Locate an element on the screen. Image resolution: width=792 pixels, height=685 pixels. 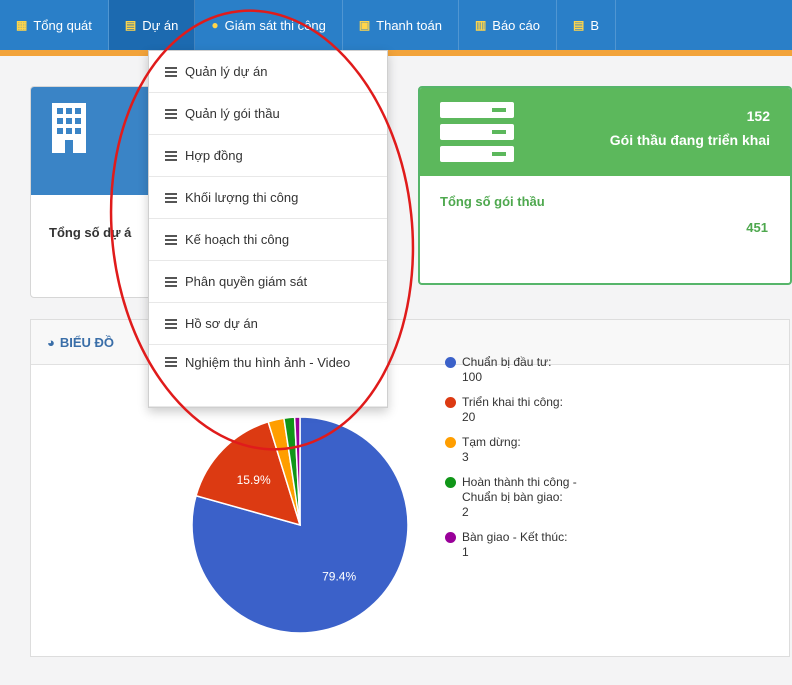
legend-label-text: Chuẩn bị đầu tư: is located at coordinates (507, 362).